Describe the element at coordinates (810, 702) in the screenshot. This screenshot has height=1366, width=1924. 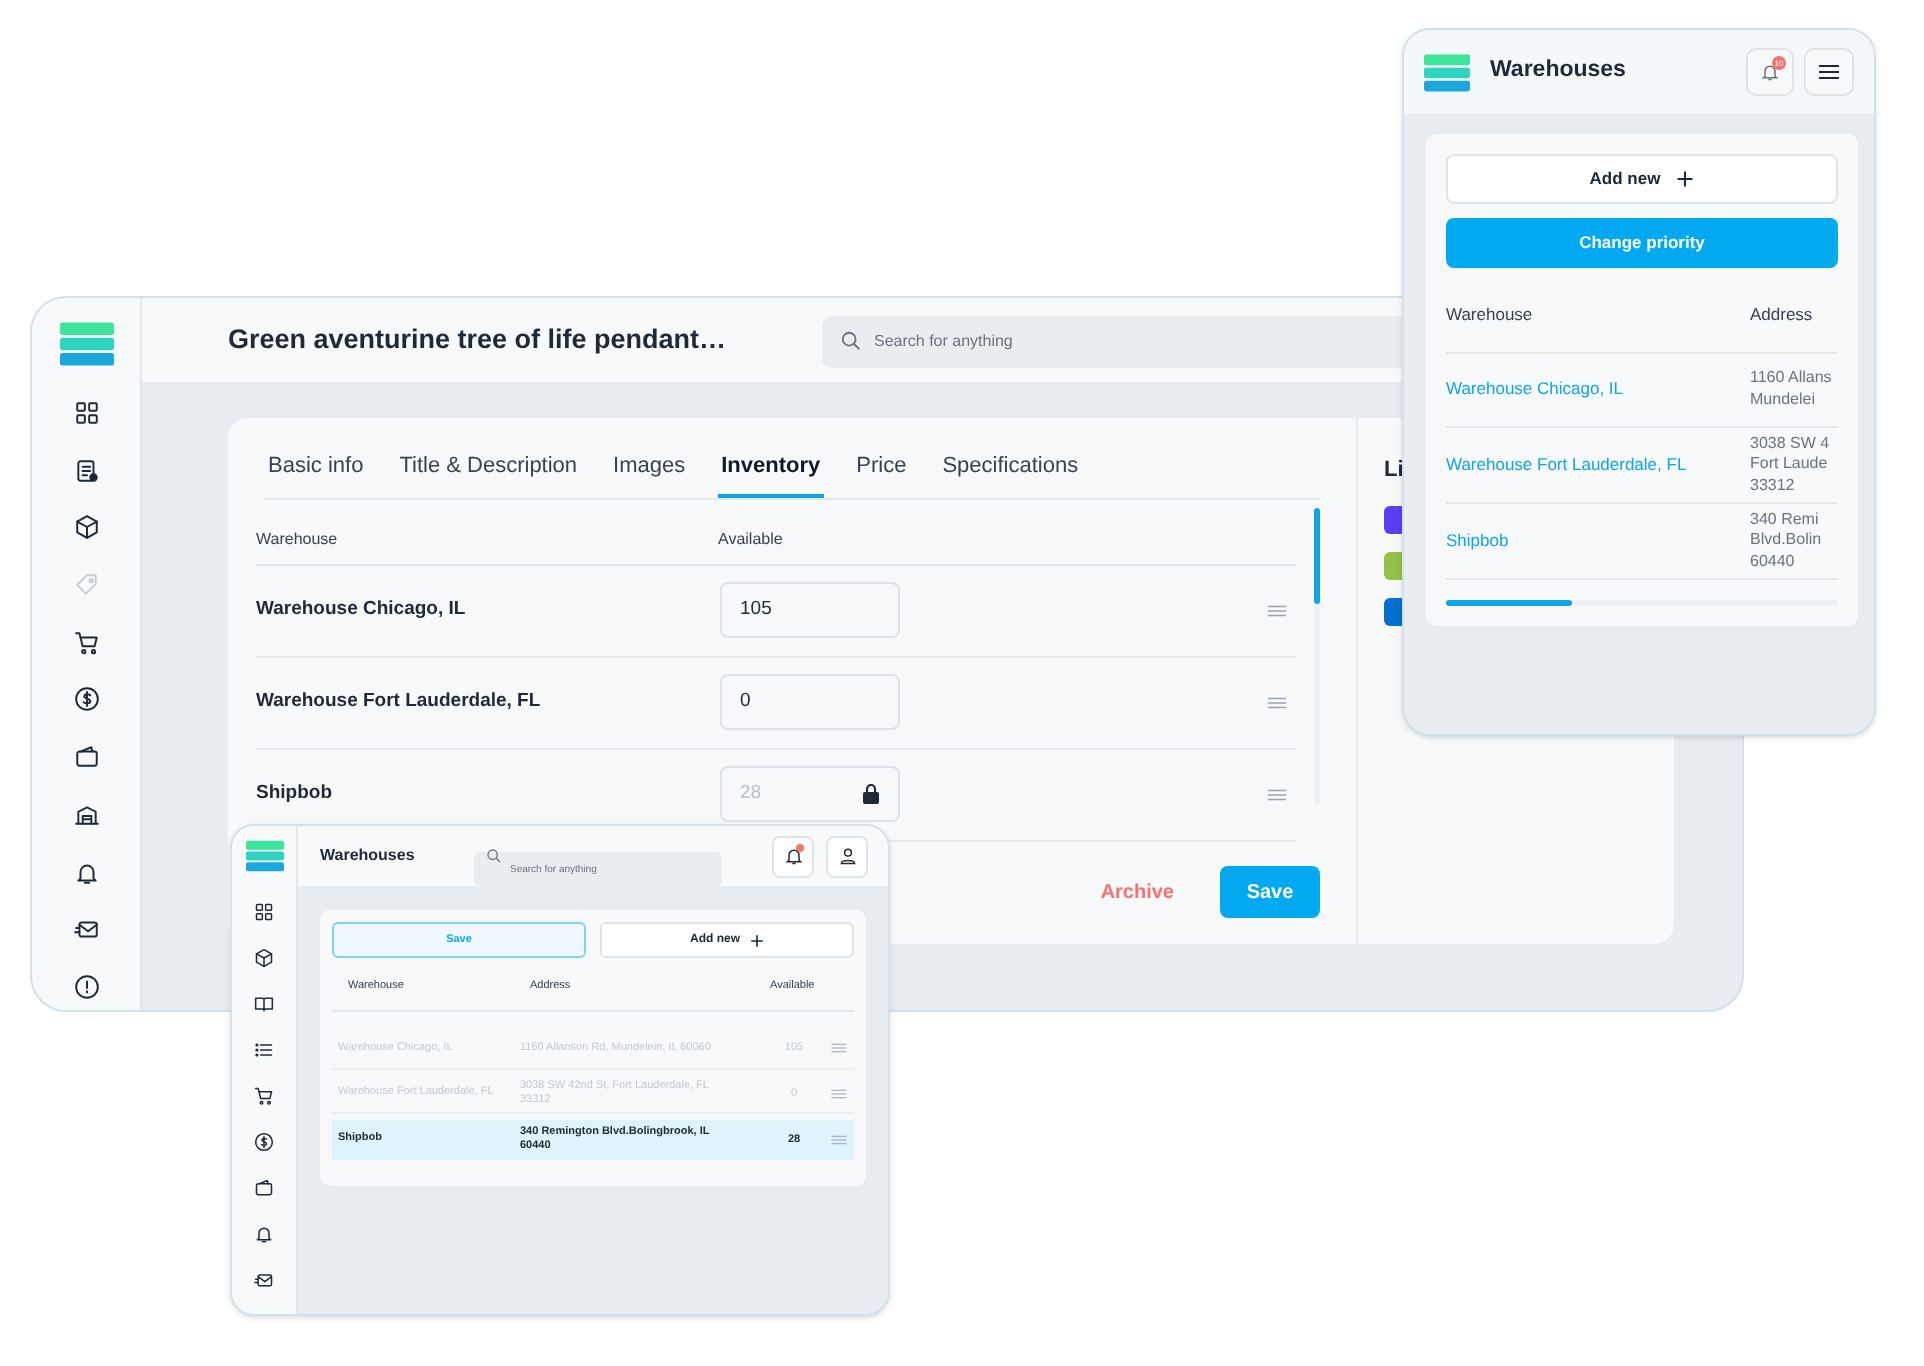
I see `quantity-field: 0` at that location.